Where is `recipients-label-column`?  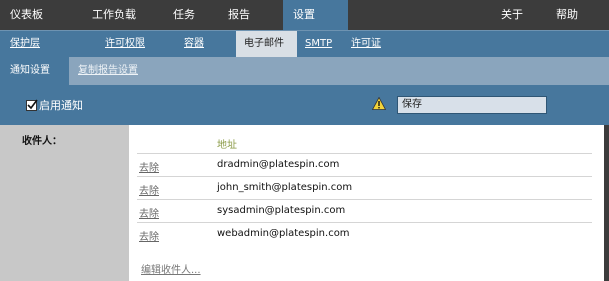
recipients-label-column is located at coordinates (64, 203).